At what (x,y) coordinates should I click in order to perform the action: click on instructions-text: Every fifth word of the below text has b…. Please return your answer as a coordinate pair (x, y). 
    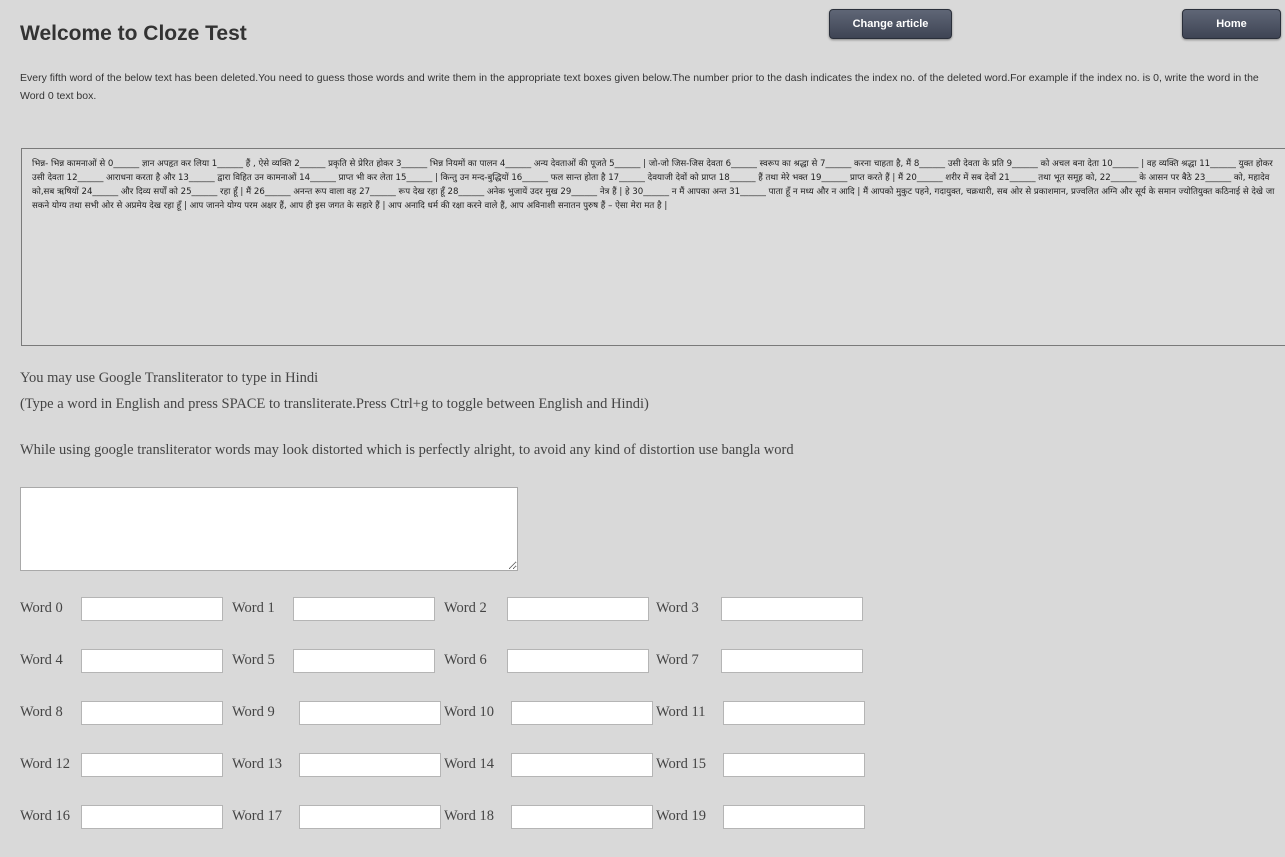
    Looking at the image, I should click on (639, 87).